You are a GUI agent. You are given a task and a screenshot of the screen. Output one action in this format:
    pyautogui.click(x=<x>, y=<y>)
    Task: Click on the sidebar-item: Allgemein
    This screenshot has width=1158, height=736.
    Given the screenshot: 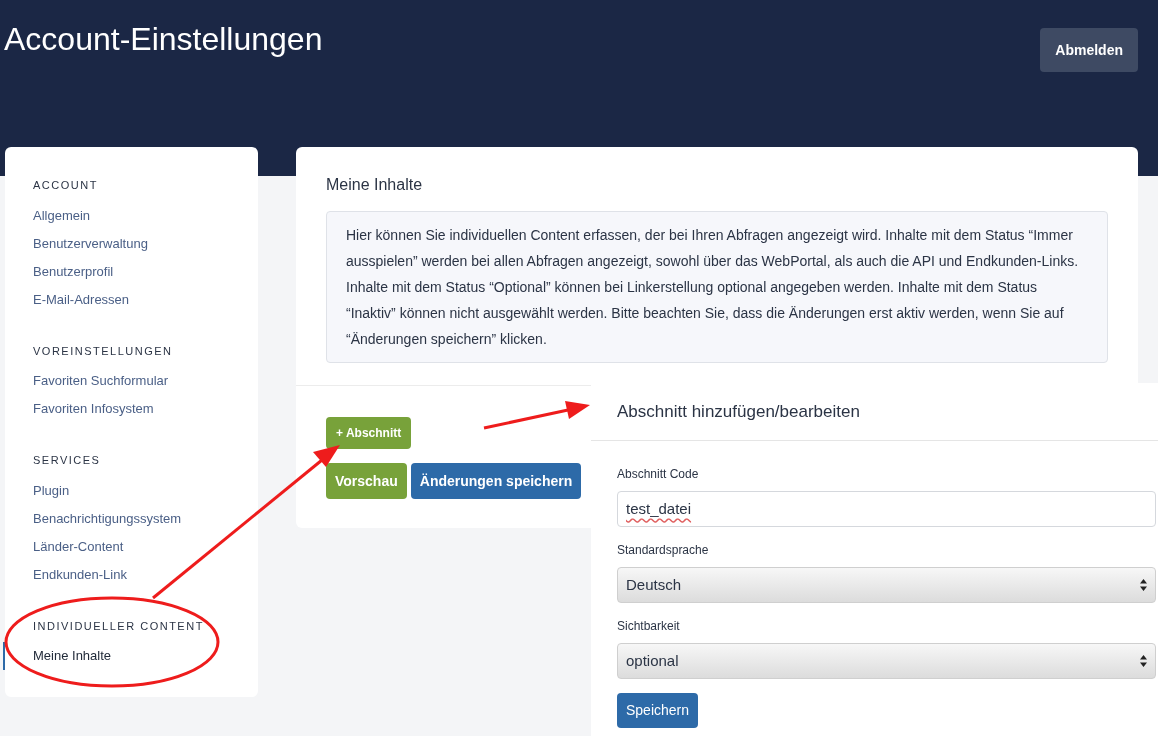 What is the action you would take?
    pyautogui.click(x=130, y=215)
    